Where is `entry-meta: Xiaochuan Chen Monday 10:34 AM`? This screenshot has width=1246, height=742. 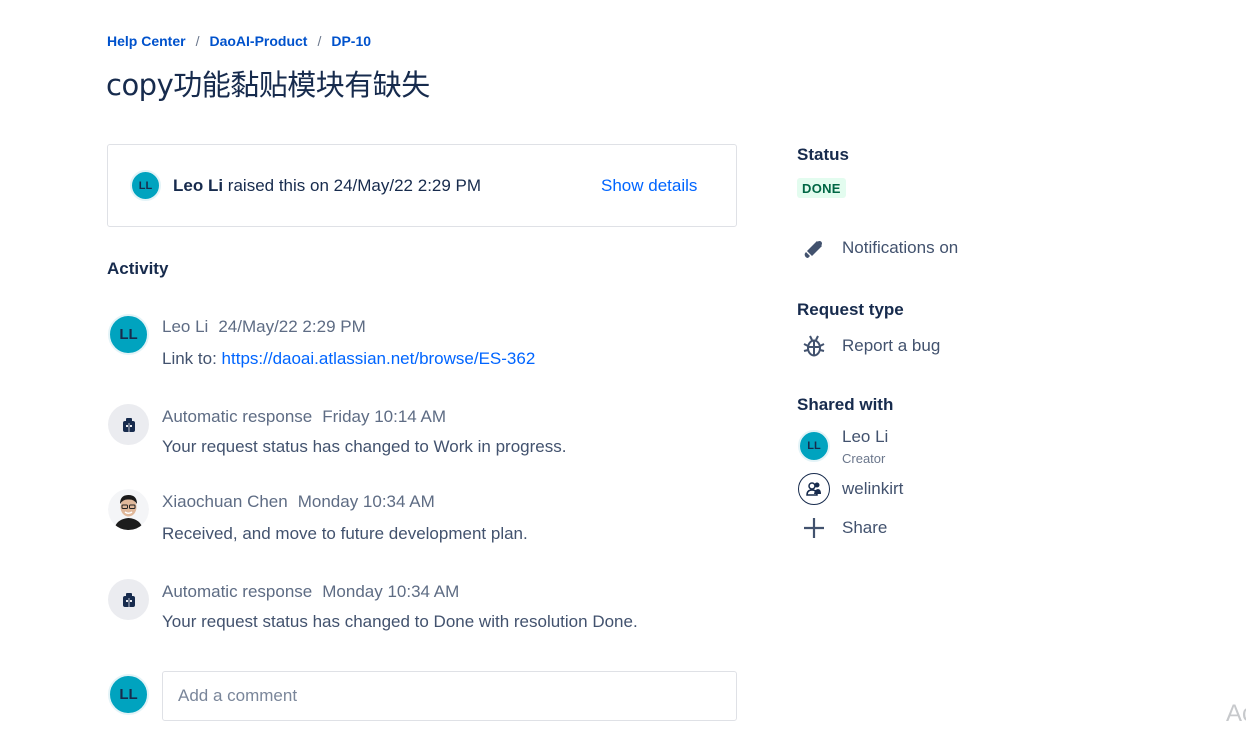 entry-meta: Xiaochuan Chen Monday 10:34 AM is located at coordinates (298, 502).